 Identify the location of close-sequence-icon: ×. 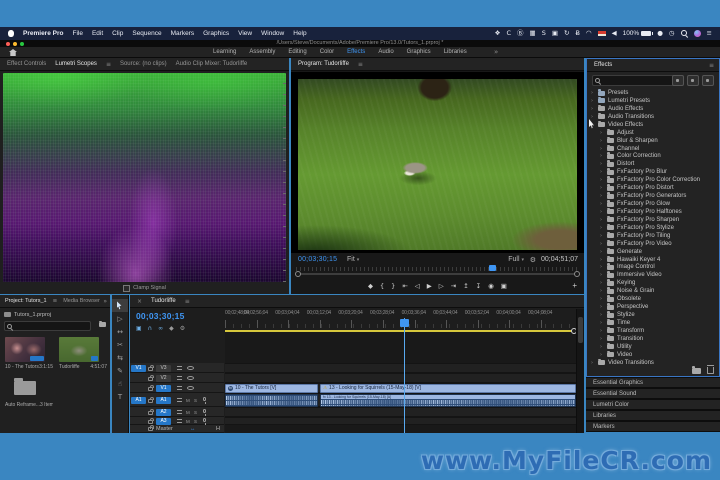
(139, 301).